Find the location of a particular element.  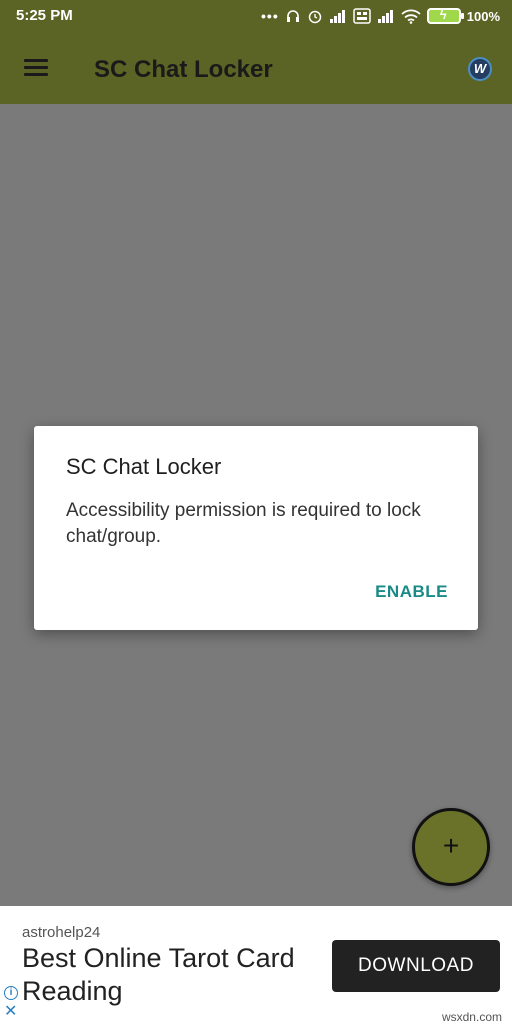

ad-headline: Best Online Tarot Card Reading is located at coordinates (177, 975).